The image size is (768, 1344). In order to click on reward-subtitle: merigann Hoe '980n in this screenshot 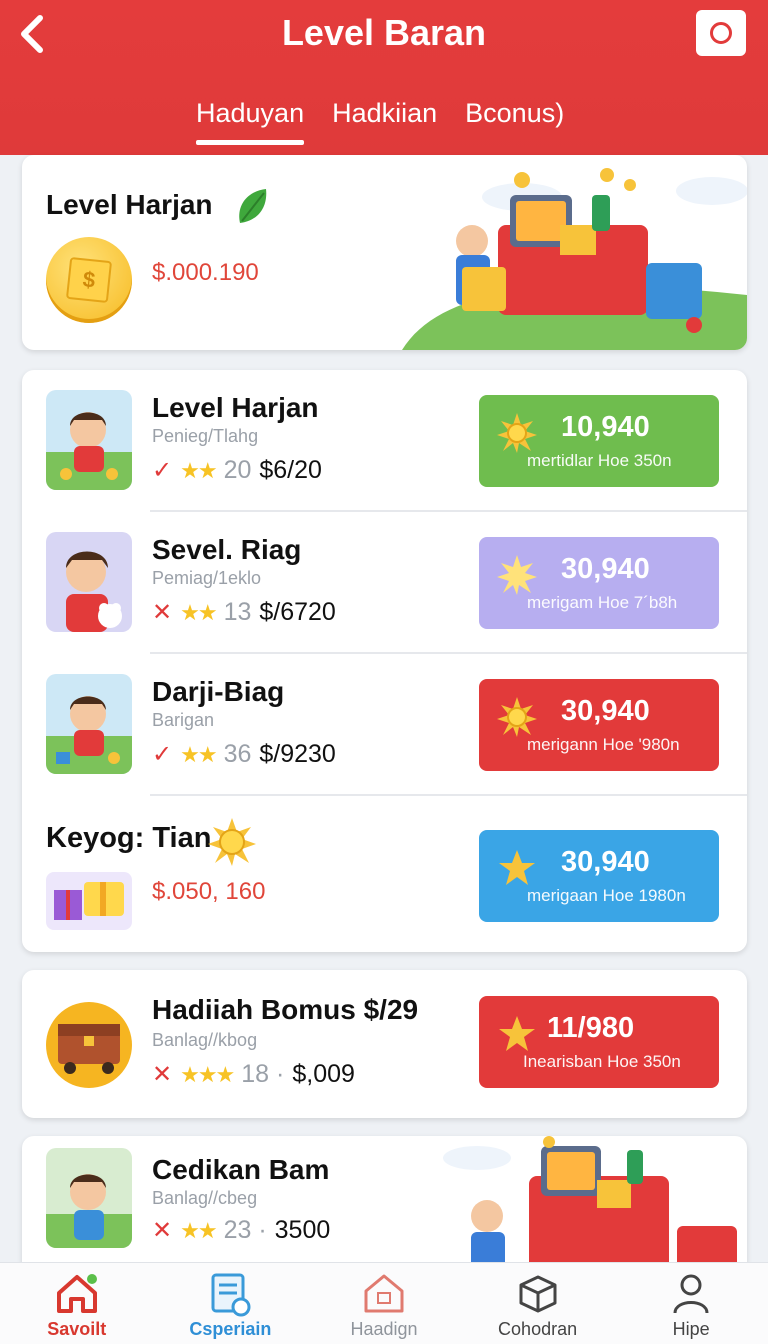, I will do `click(603, 744)`.